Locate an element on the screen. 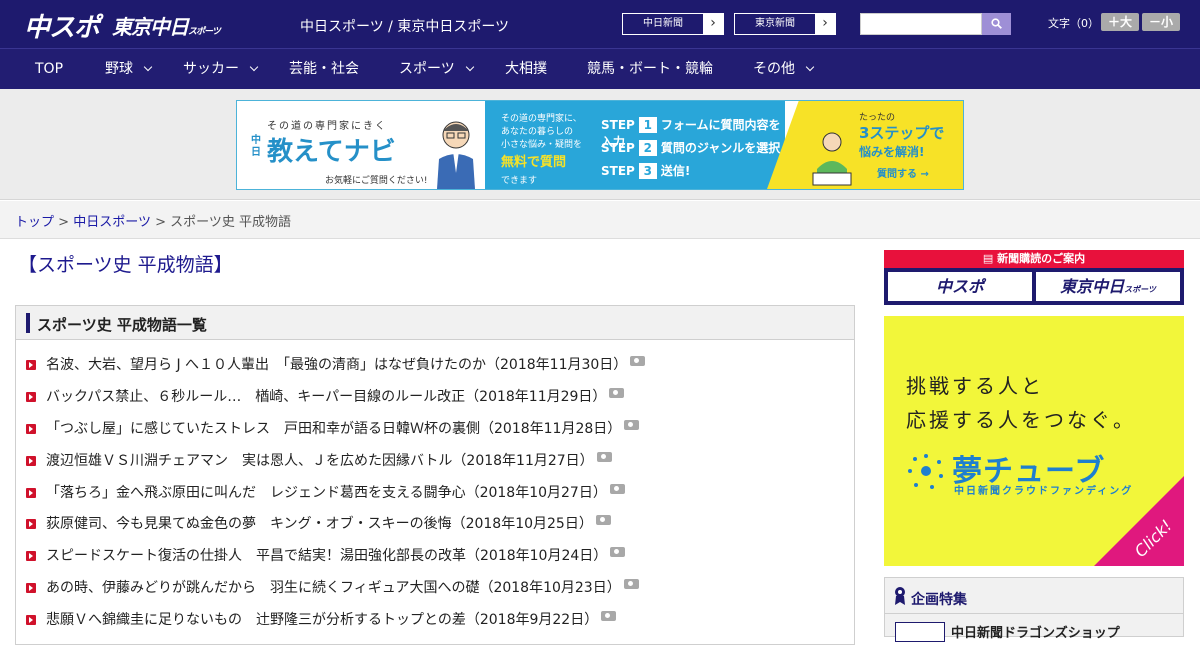 This screenshot has width=1200, height=645. nav-item-sports: スポーツ is located at coordinates (436, 69).